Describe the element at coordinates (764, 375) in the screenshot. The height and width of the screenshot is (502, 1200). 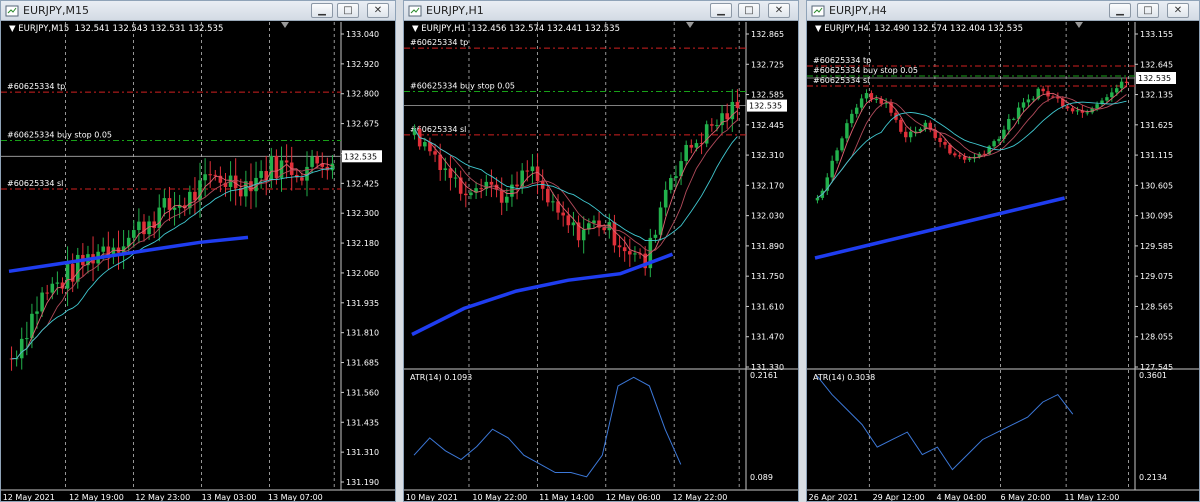
I see `indicator-max-label: 0.2161` at that location.